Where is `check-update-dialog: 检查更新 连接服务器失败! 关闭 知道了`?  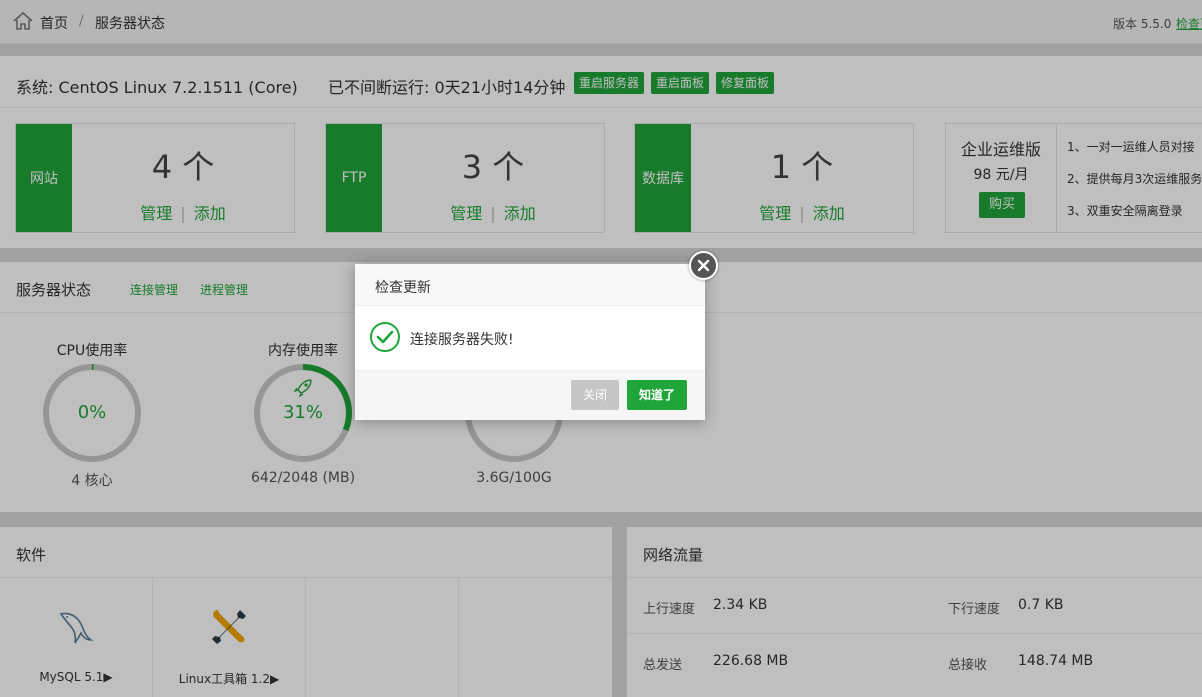 check-update-dialog: 检查更新 连接服务器失败! 关闭 知道了 is located at coordinates (530, 342).